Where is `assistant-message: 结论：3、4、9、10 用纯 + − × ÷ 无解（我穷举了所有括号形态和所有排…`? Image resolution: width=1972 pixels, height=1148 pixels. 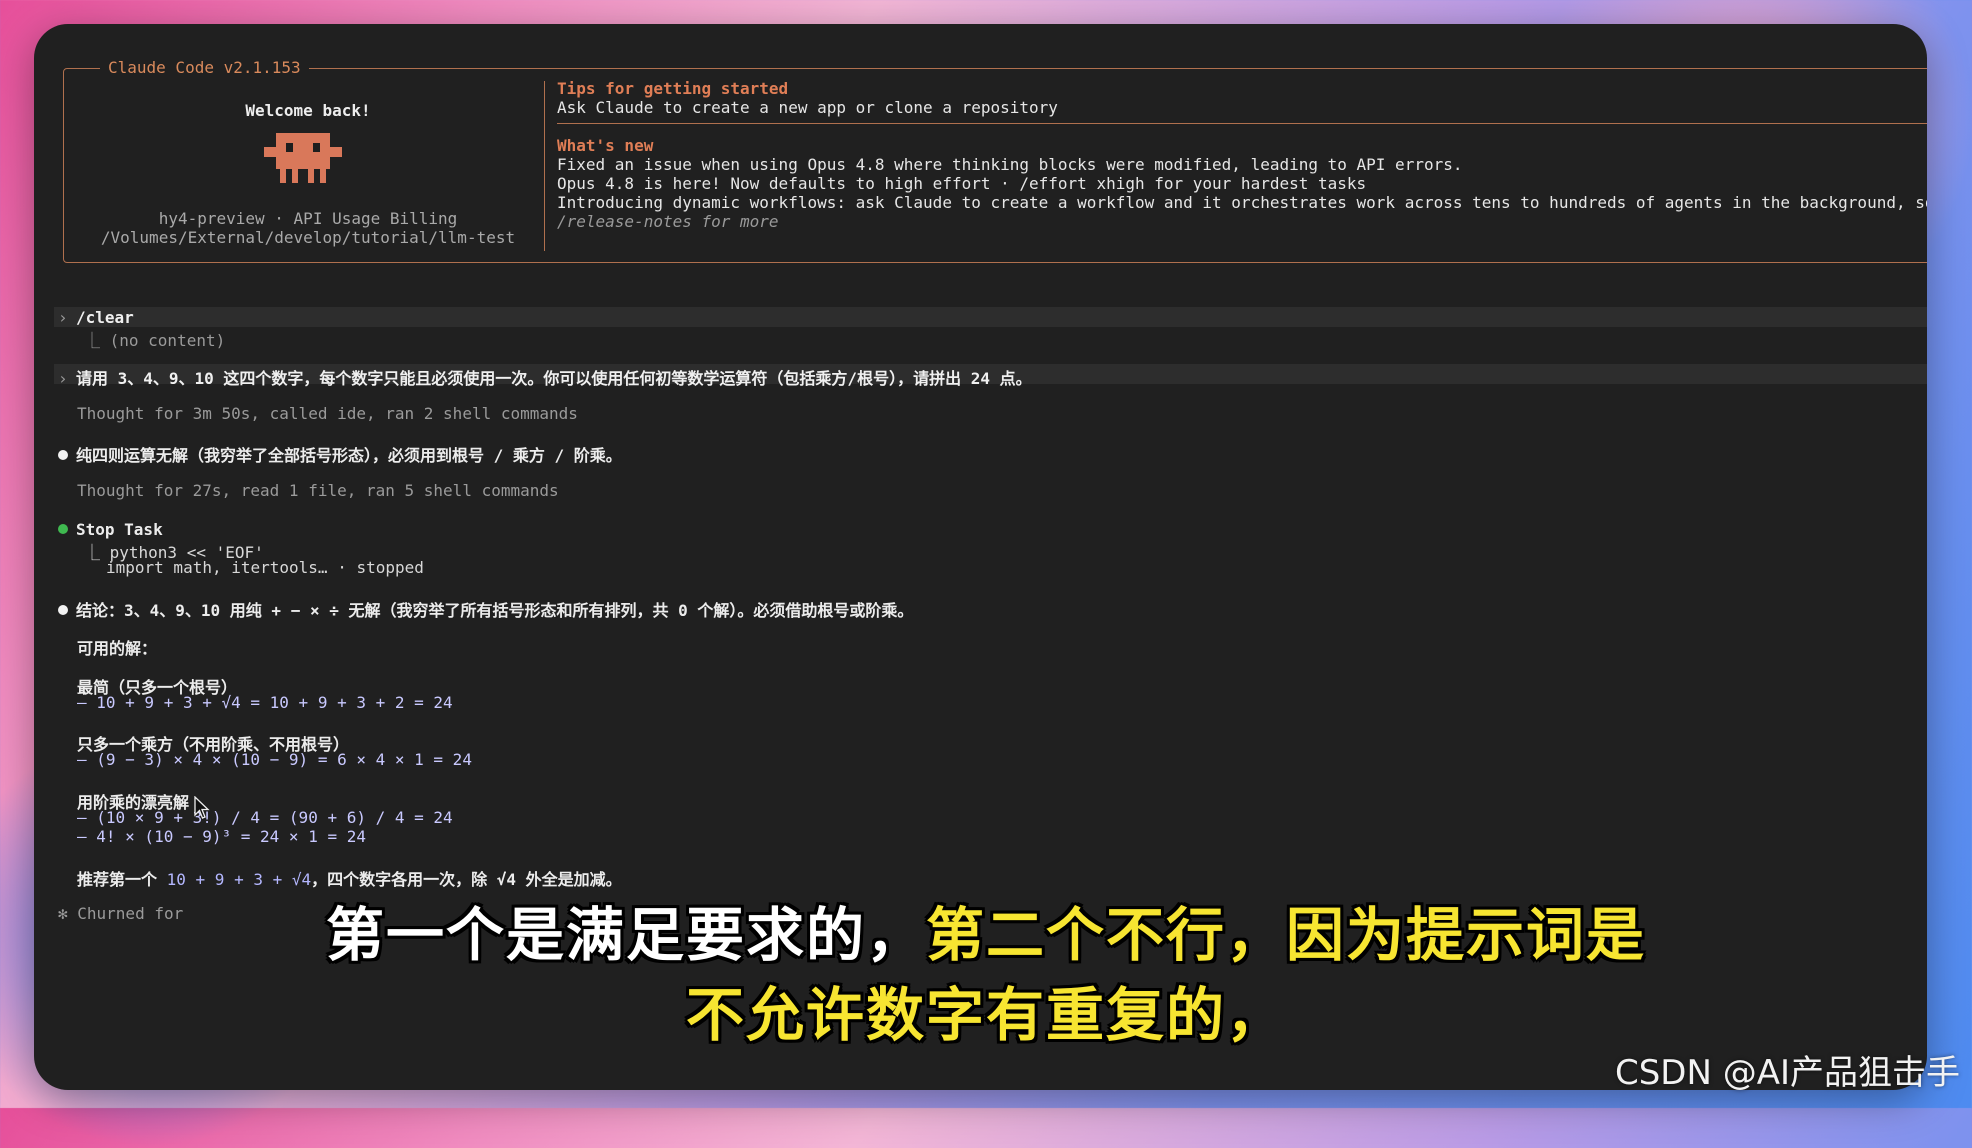
assistant-message: 结论：3、4、9、10 用纯 + − × ÷ 无解（我穷举了所有括号形态和所有排… is located at coordinates (485, 609).